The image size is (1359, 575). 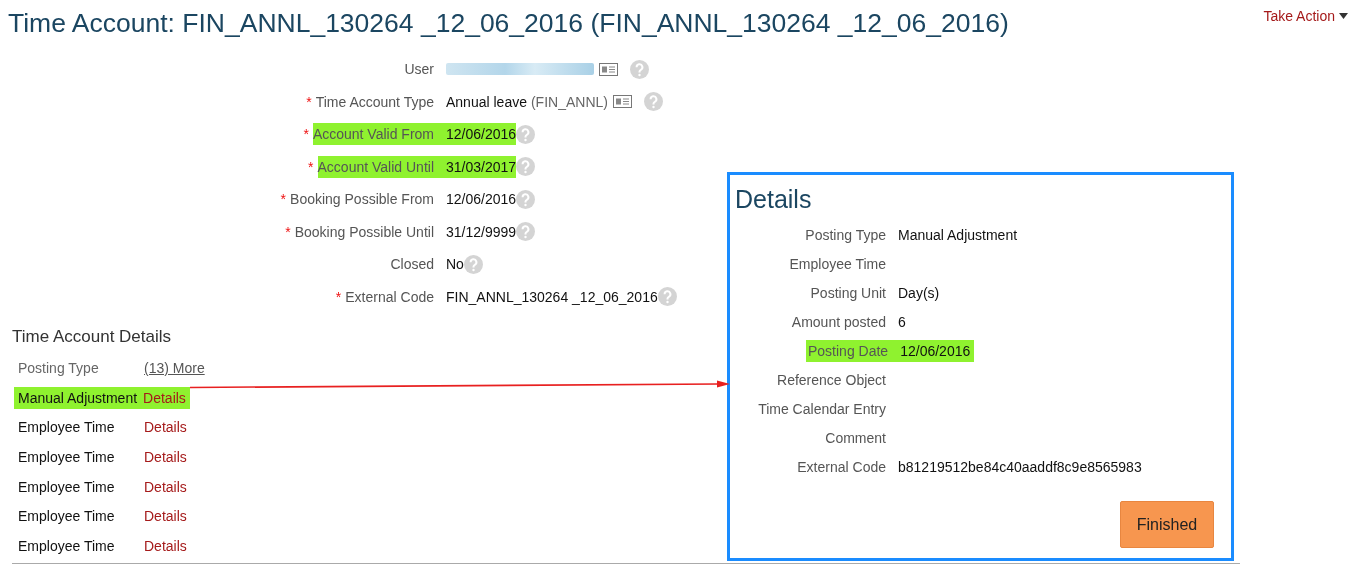 I want to click on field-label: Comment, so click(x=855, y=438).